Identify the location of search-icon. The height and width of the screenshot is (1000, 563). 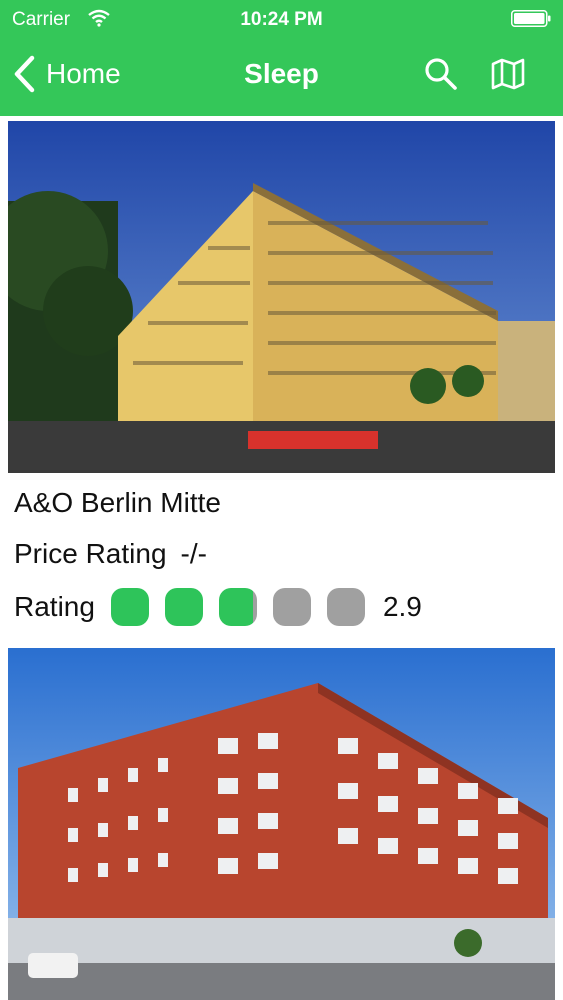
(441, 74).